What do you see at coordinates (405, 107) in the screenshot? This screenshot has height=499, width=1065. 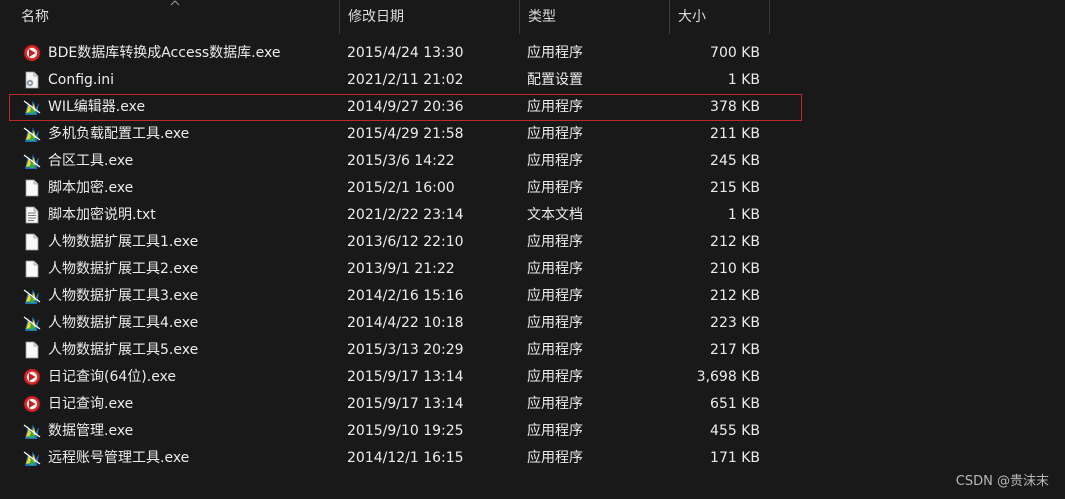 I see `file-date-modified: 2014/9/27 20:36` at bounding box center [405, 107].